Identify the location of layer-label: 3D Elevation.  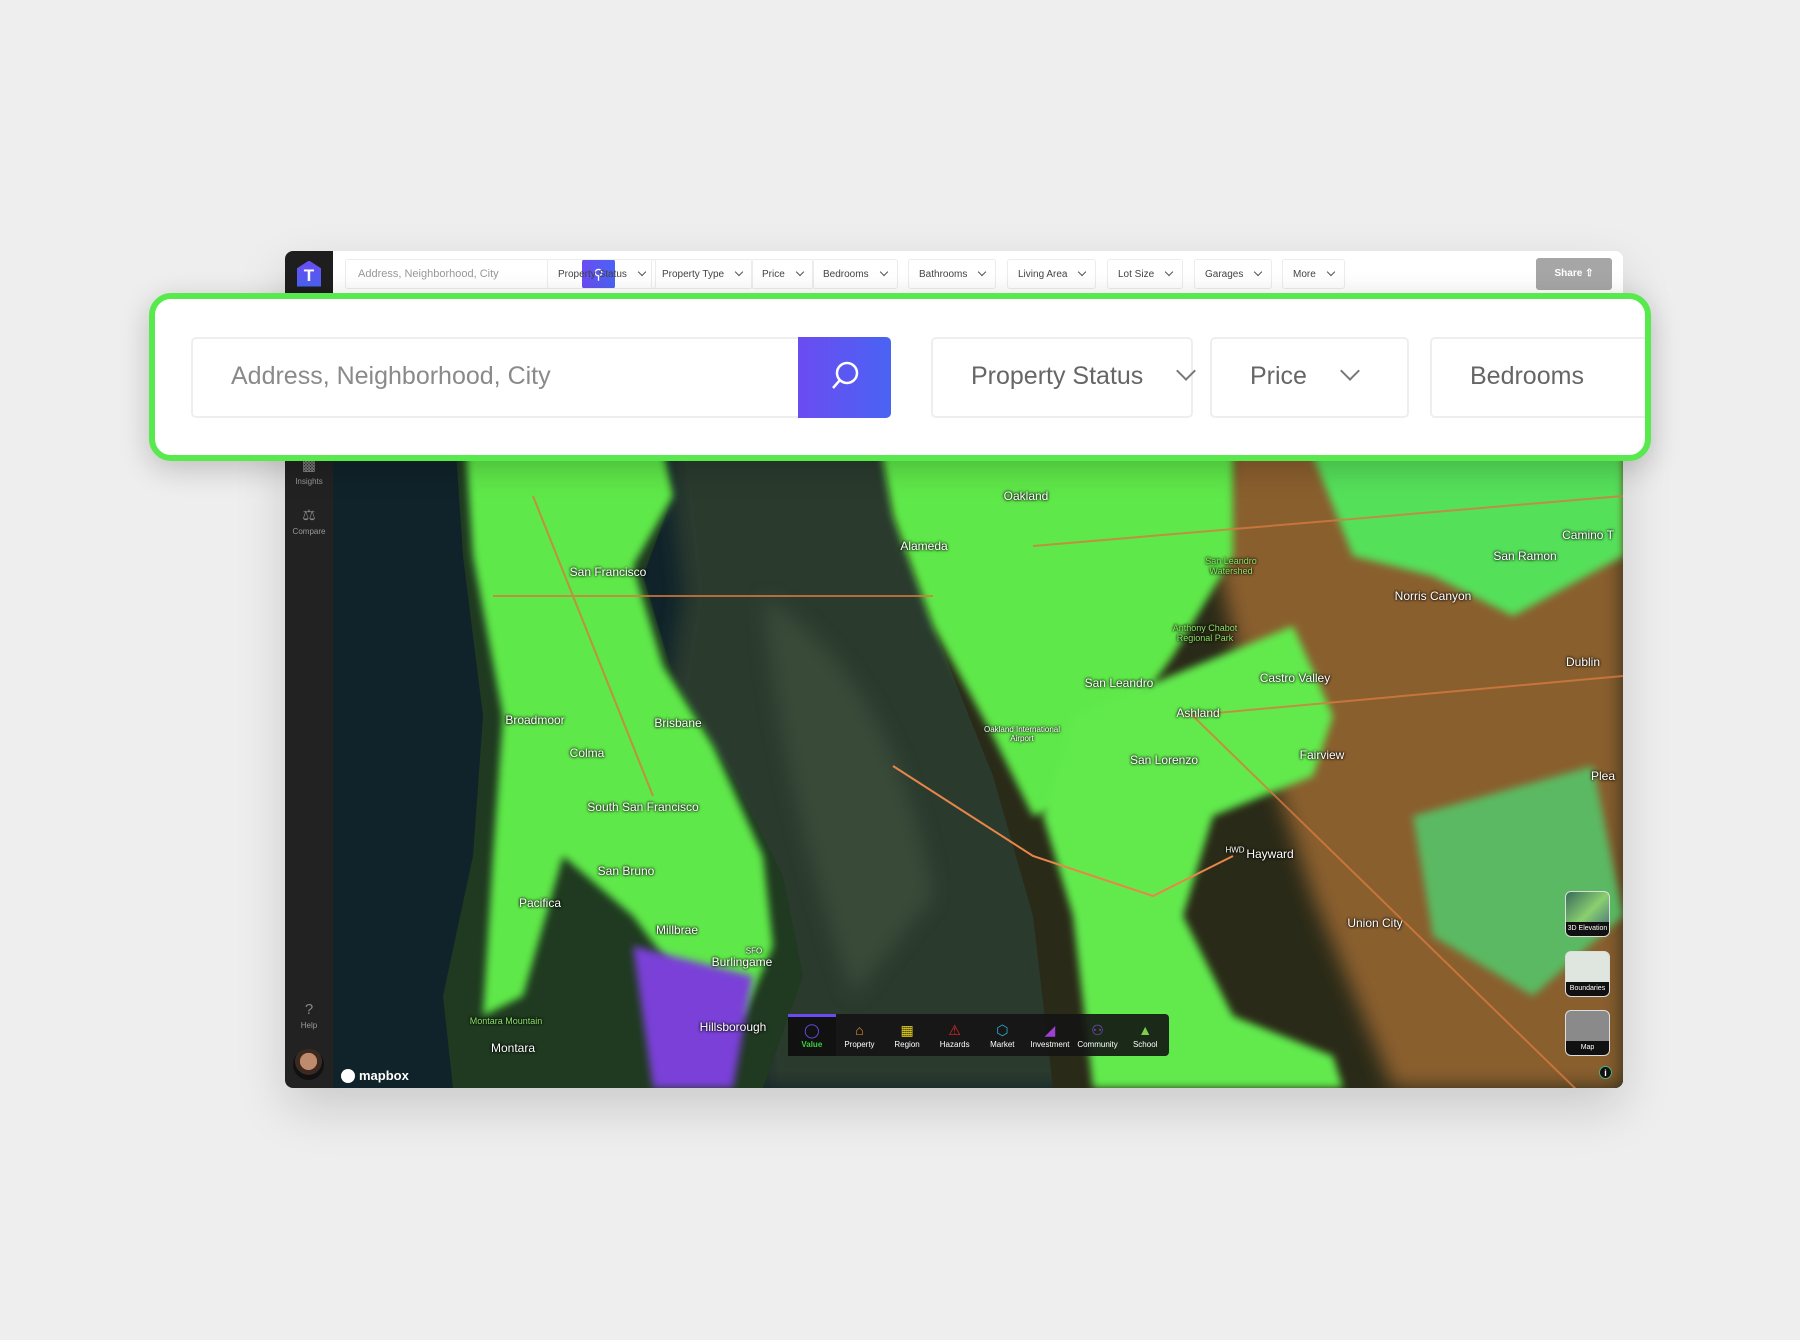
(1587, 929).